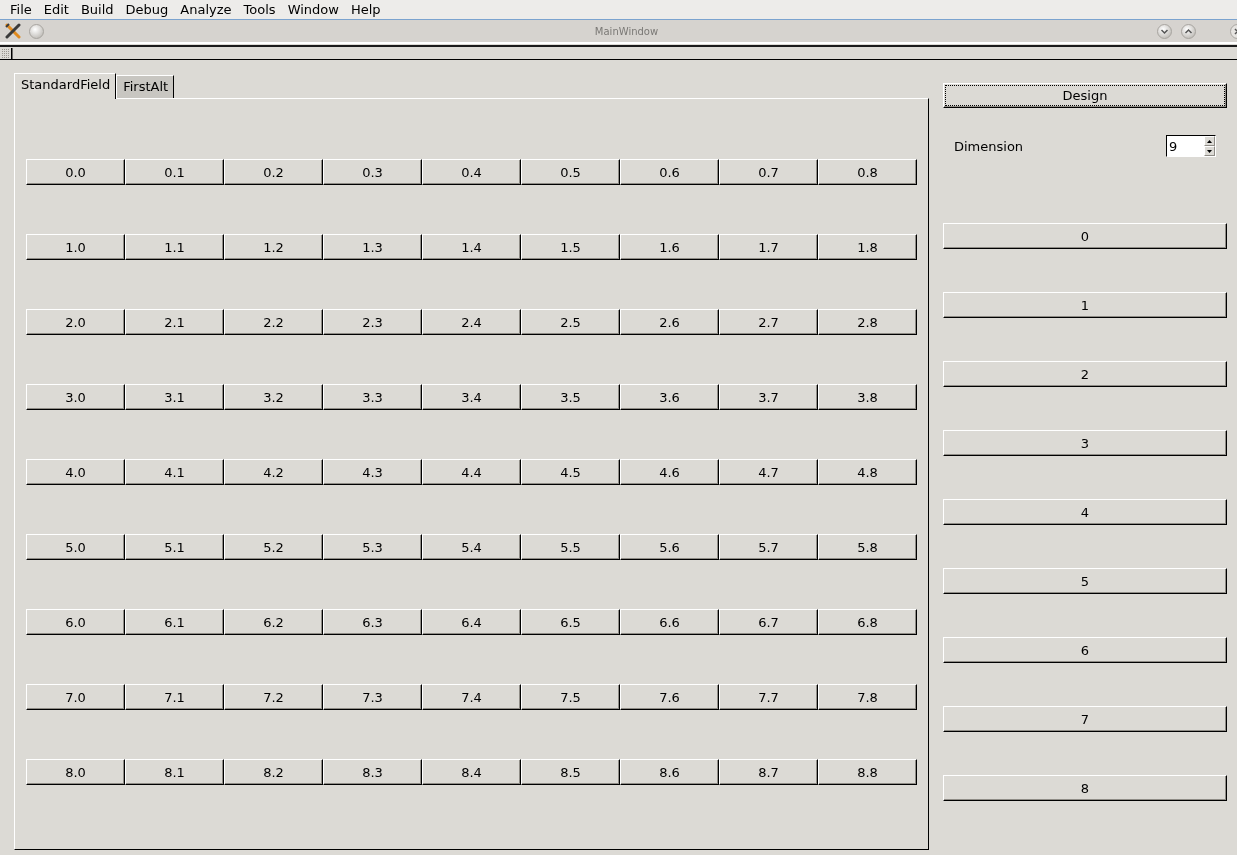  Describe the element at coordinates (75, 622) in the screenshot. I see `grid-button: 6.0` at that location.